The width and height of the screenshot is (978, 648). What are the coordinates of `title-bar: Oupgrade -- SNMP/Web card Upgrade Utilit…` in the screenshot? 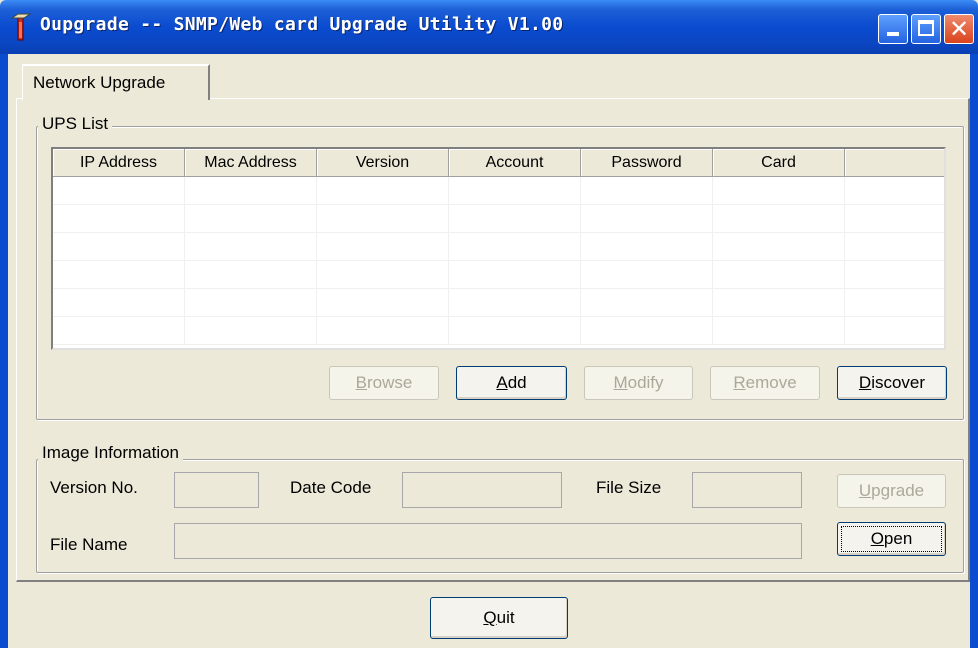 It's located at (489, 27).